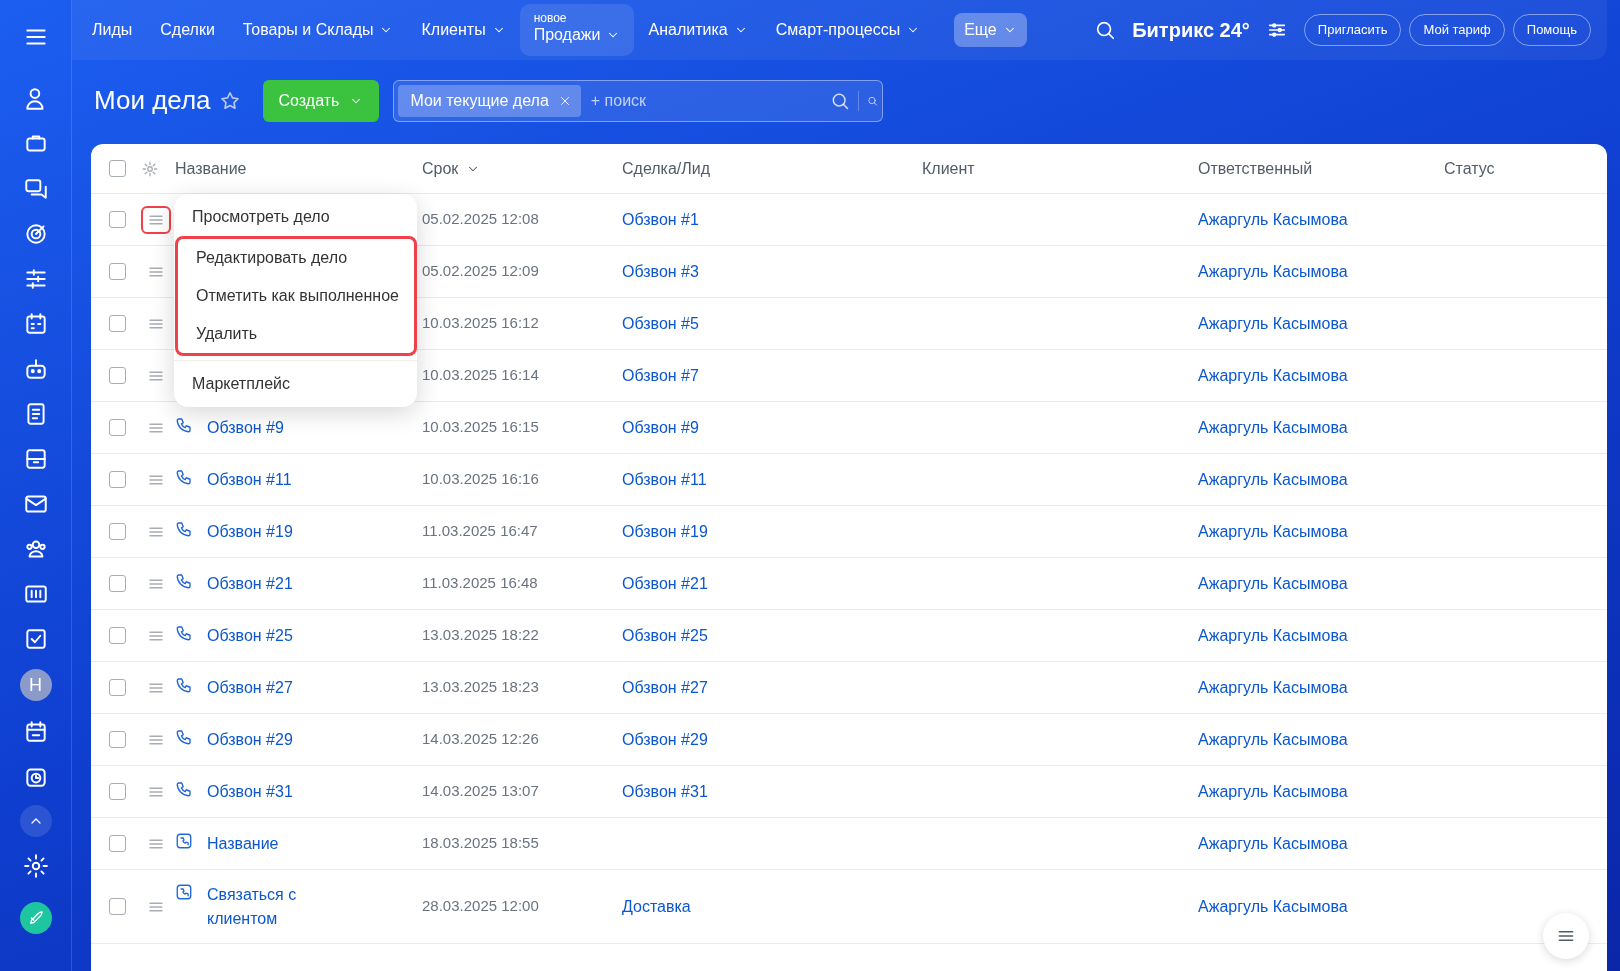 This screenshot has height=971, width=1620. Describe the element at coordinates (481, 271) in the screenshot. I see `due-date: 05.02.2025 12:09` at that location.